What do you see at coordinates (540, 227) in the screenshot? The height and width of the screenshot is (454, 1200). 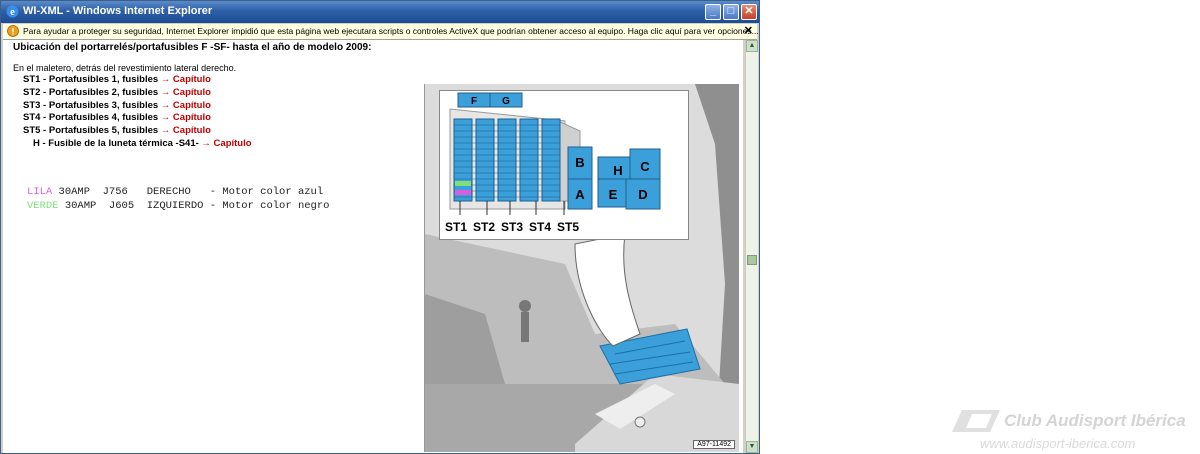 I see `svg-text: ST4` at bounding box center [540, 227].